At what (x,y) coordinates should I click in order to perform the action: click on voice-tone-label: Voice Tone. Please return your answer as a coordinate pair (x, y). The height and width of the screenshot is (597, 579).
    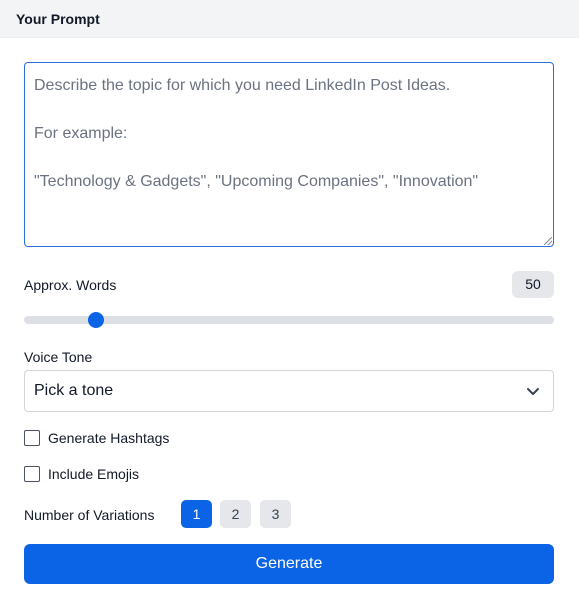
    Looking at the image, I should click on (58, 357).